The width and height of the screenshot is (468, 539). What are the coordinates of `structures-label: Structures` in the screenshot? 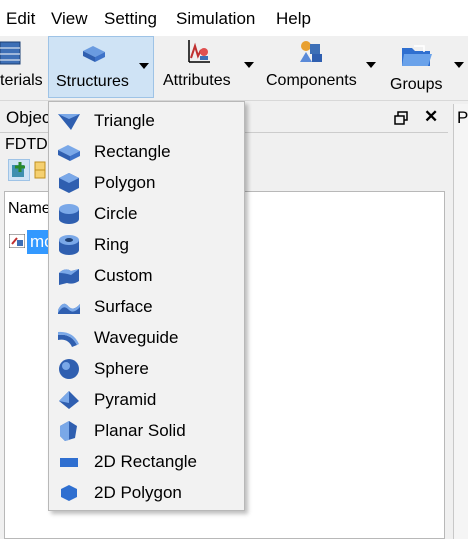 It's located at (92, 81).